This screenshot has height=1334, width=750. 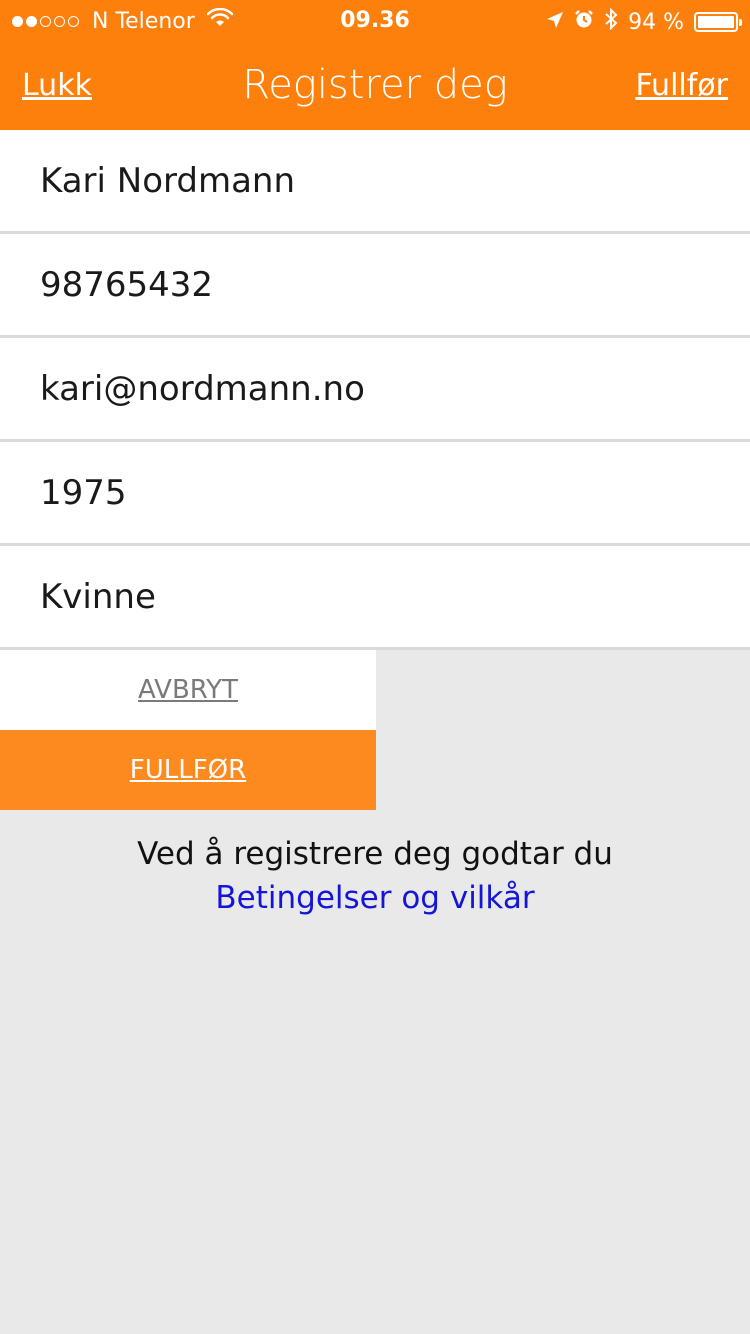 I want to click on phone-field-row, so click(x=375, y=286).